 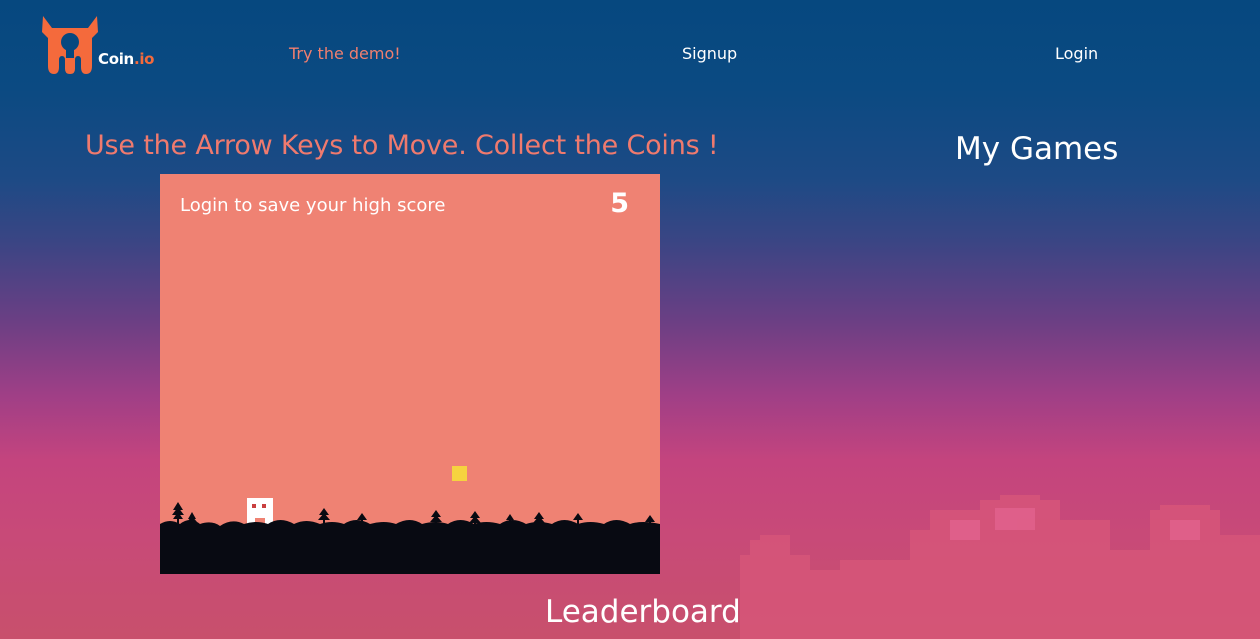 I want to click on try-demo-link: Try the demo!, so click(x=345, y=53).